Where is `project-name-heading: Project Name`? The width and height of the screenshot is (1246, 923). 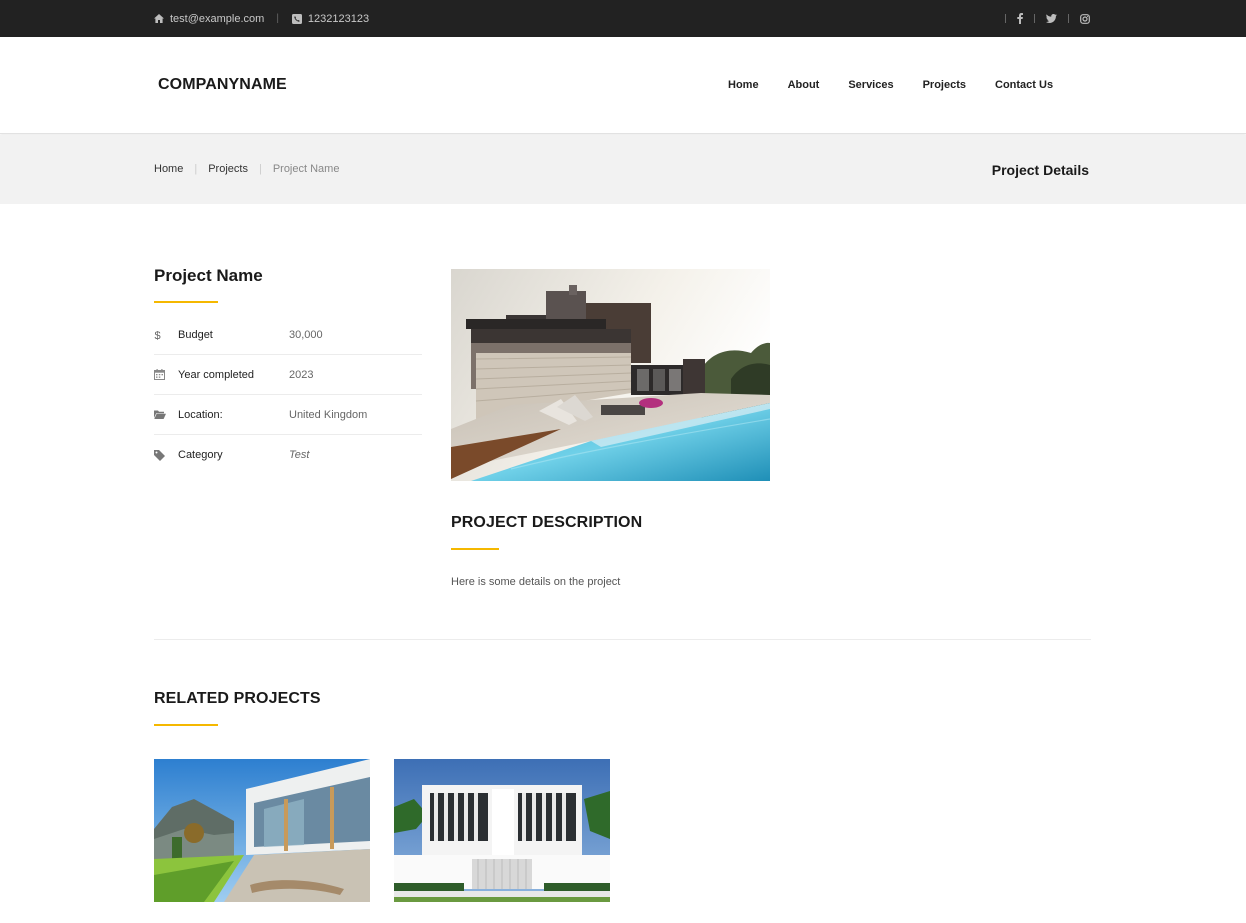
project-name-heading: Project Name is located at coordinates (208, 275).